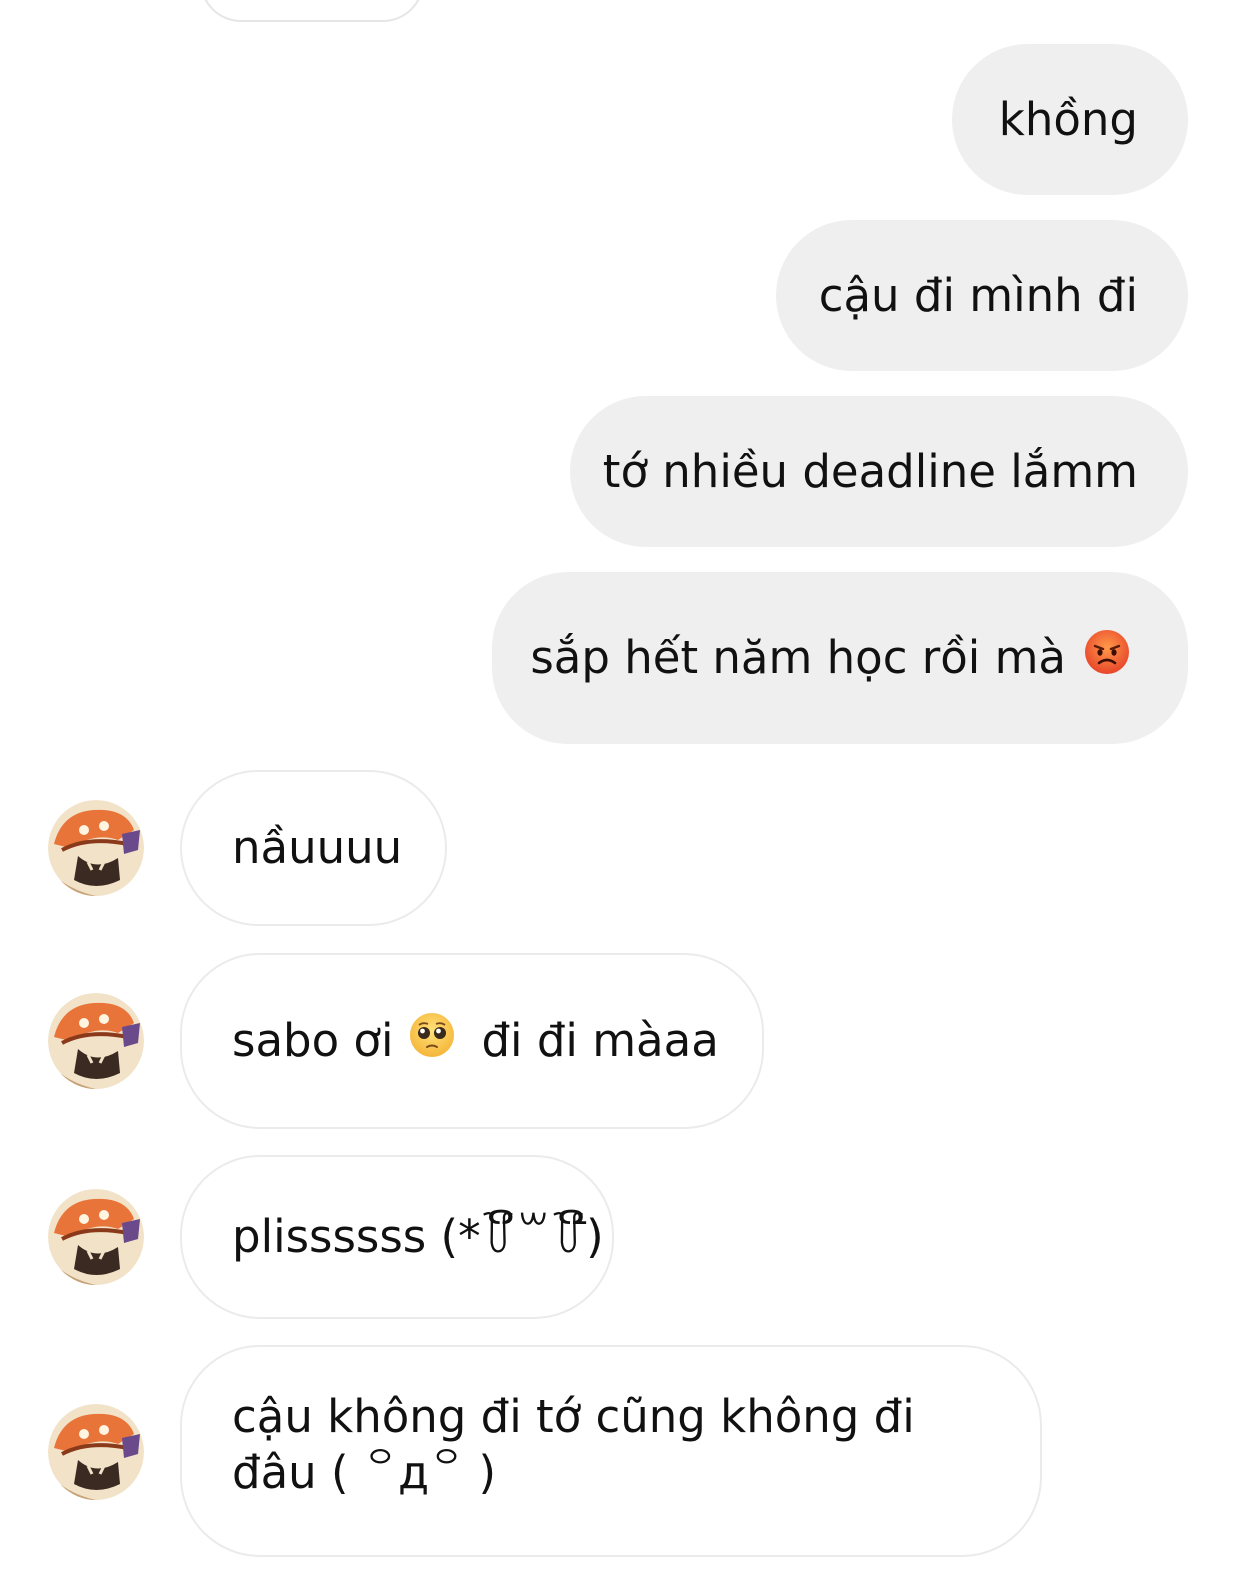 The width and height of the screenshot is (1242, 1576). Describe the element at coordinates (1107, 658) in the screenshot. I see `pouting-face-icon` at that location.